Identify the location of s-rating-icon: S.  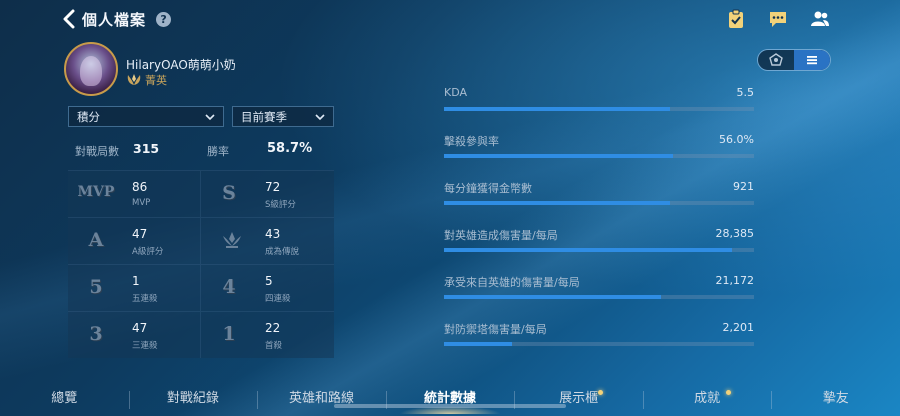
(229, 193).